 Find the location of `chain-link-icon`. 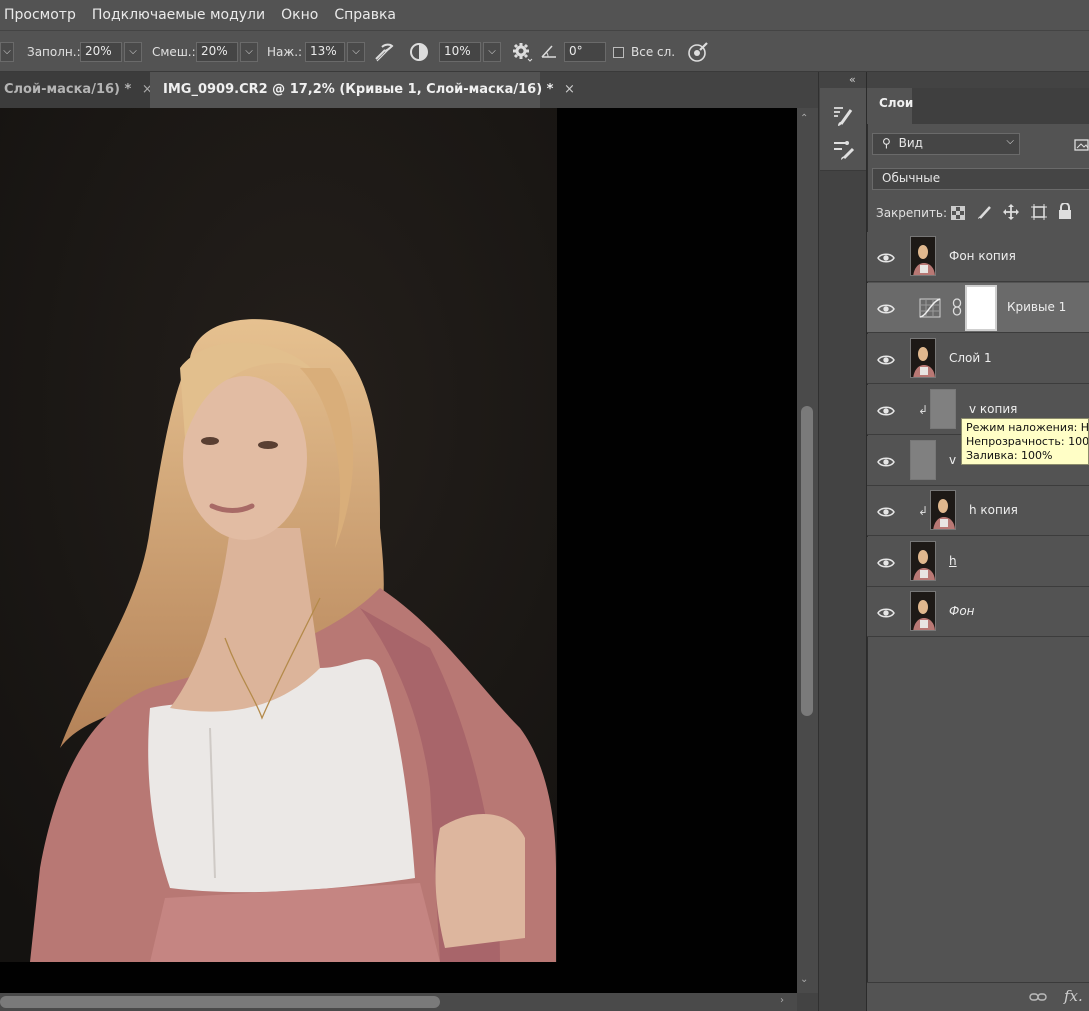

chain-link-icon is located at coordinates (957, 307).